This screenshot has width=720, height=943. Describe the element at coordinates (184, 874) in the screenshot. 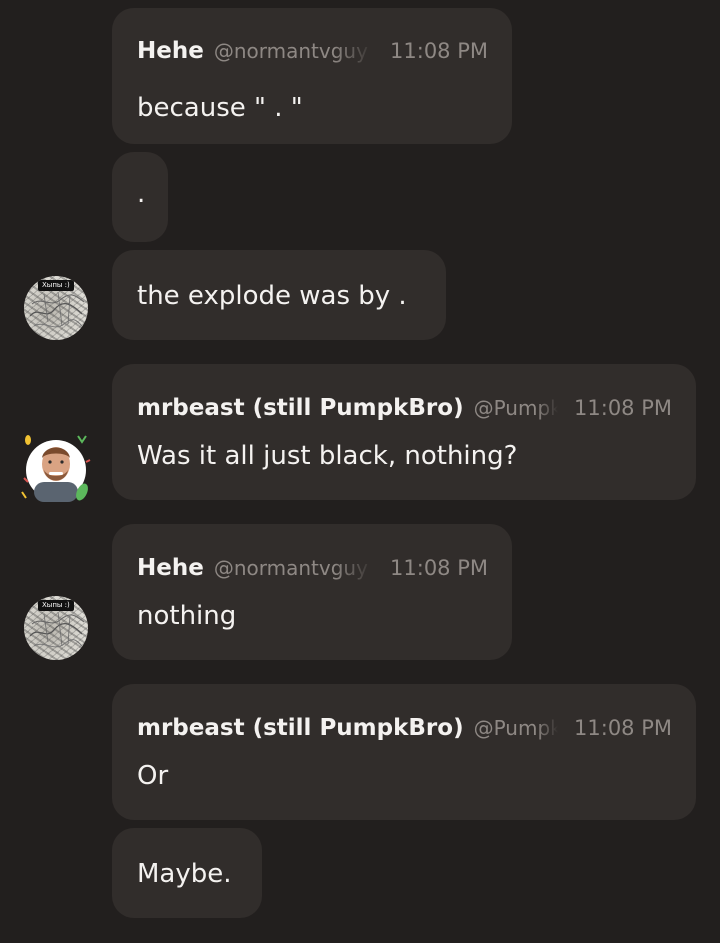

I see `message-text: Maybe.` at that location.